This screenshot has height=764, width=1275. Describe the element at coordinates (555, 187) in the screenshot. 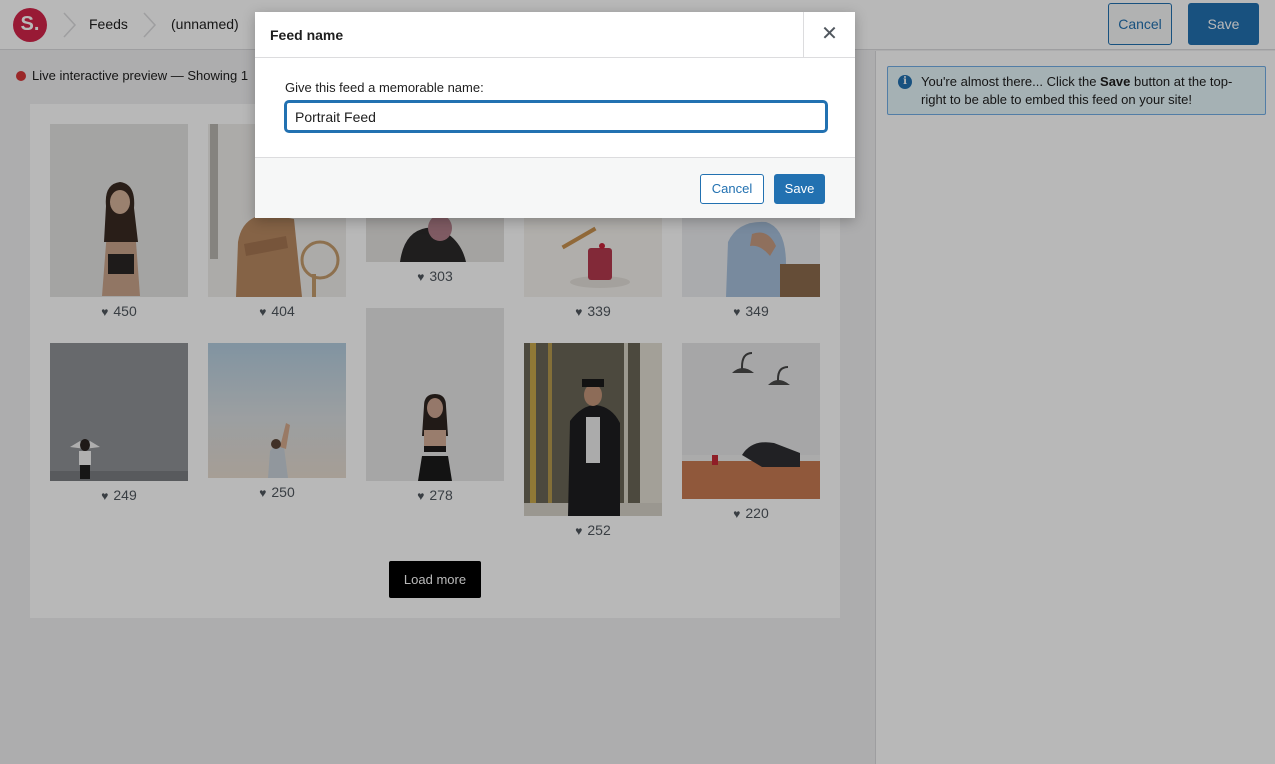

I see `dialog-footer: Cancel Save` at that location.